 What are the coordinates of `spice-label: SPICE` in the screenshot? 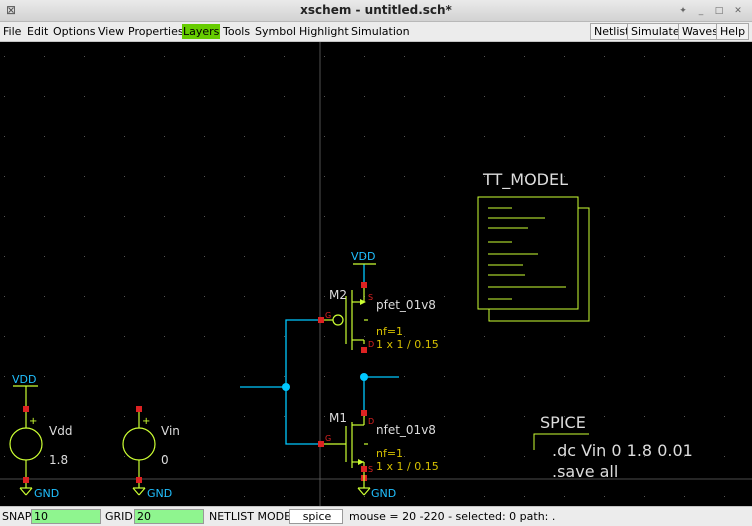 It's located at (563, 422).